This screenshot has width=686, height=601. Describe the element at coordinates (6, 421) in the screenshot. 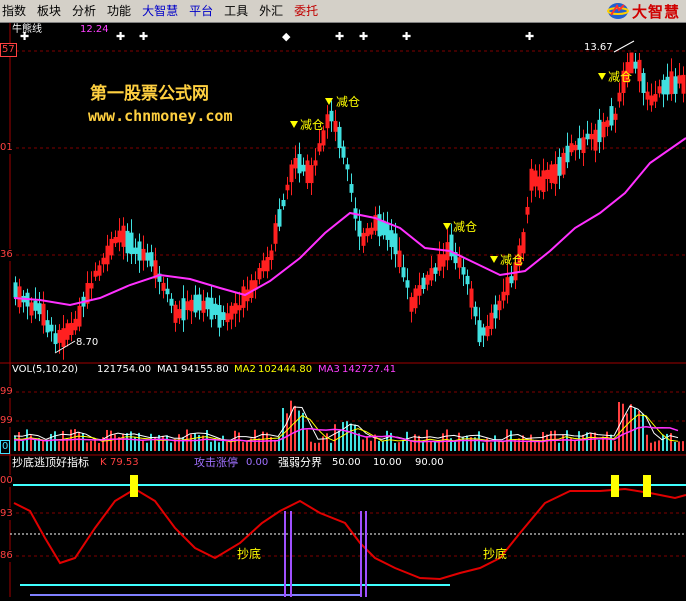

I see `vol-axis-label-mid: 99` at that location.